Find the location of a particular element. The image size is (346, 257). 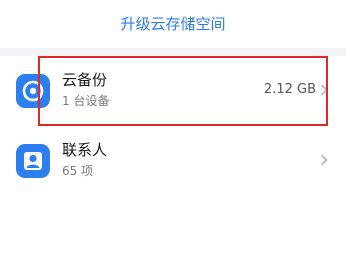

list-item-title: 云备份 is located at coordinates (85, 80).